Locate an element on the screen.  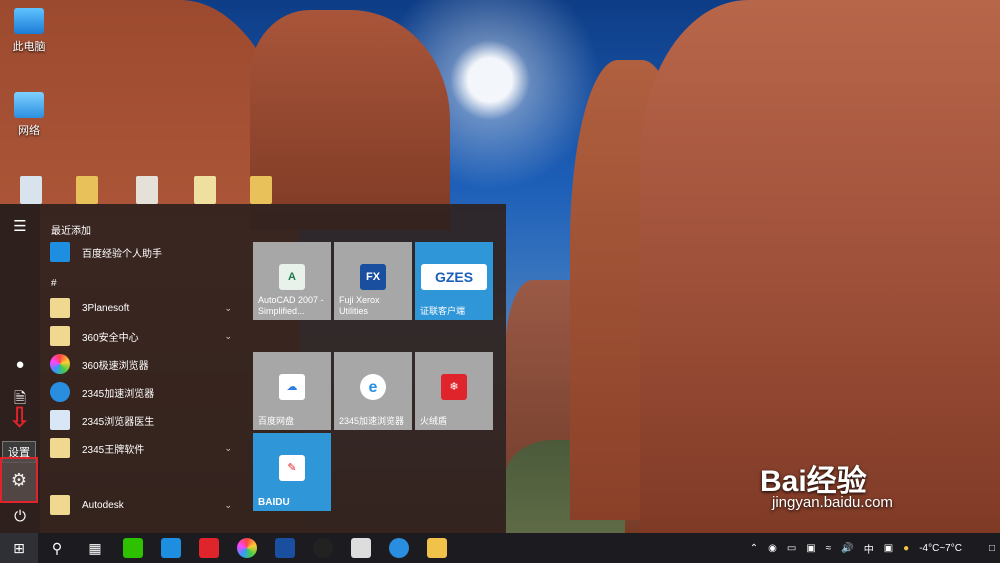
taskbar-app-qq is located at coordinates (323, 548).